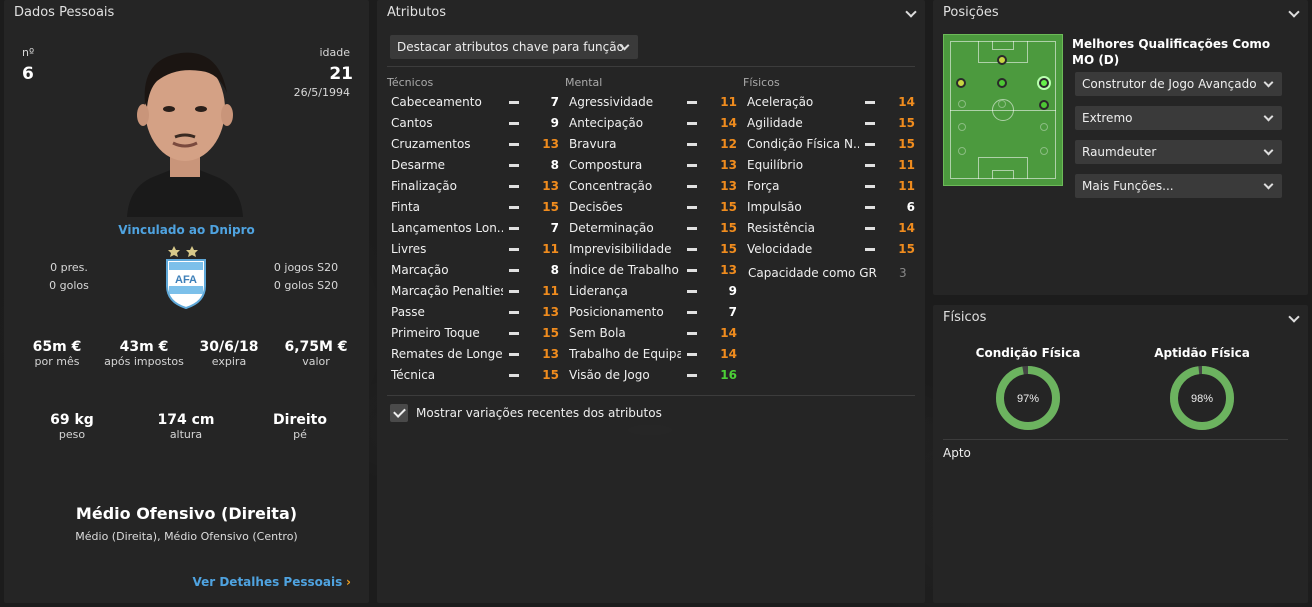  What do you see at coordinates (486, 186) in the screenshot?
I see `technical-attribute-row: Finalização 13` at bounding box center [486, 186].